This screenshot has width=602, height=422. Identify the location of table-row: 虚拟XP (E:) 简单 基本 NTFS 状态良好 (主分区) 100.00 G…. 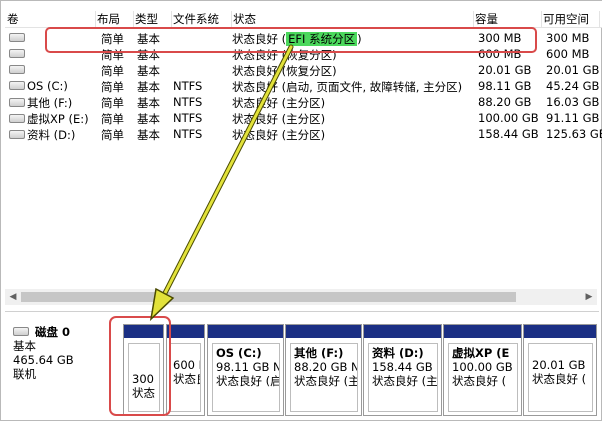
(303, 118).